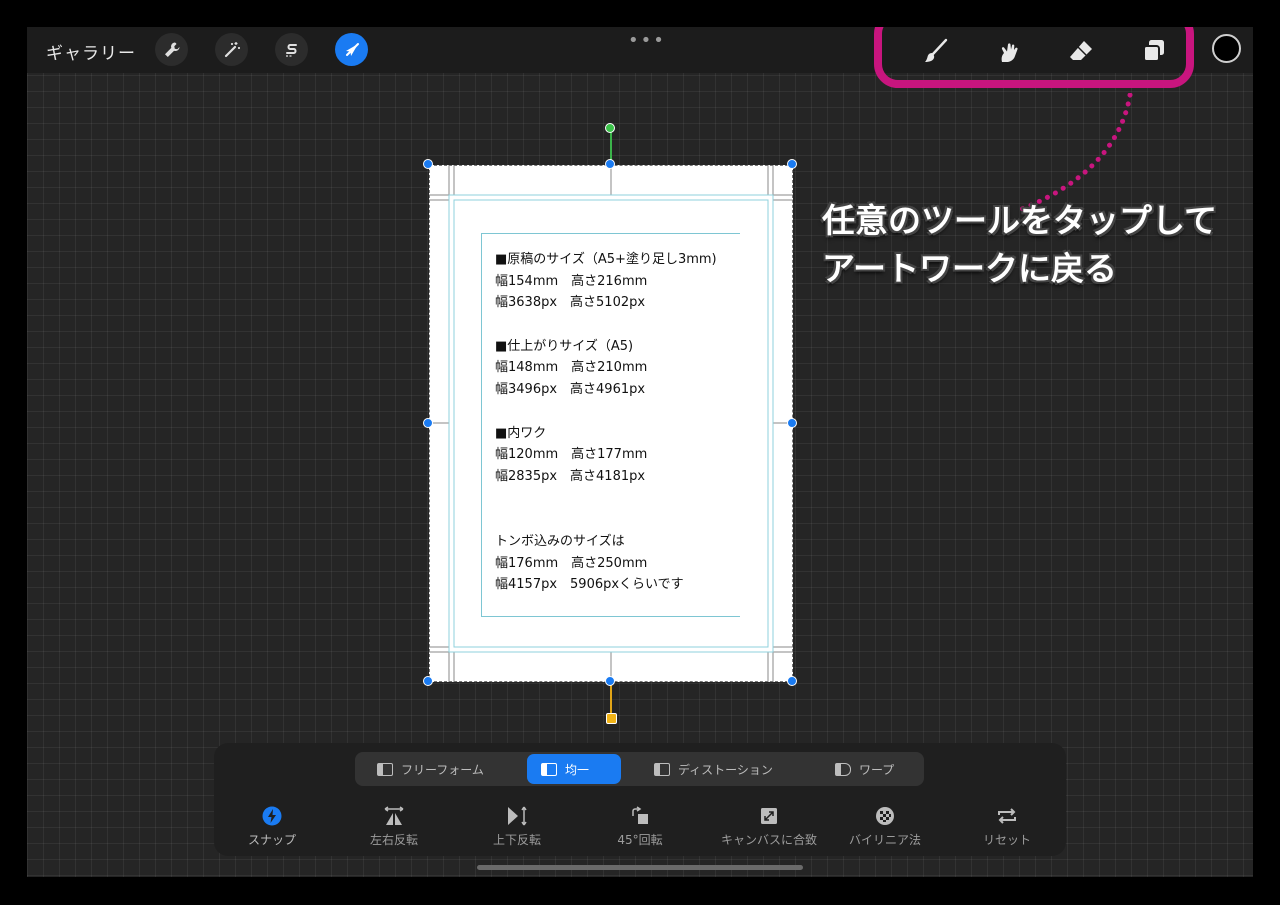  I want to click on arrow-cursor-icon, so click(352, 49).